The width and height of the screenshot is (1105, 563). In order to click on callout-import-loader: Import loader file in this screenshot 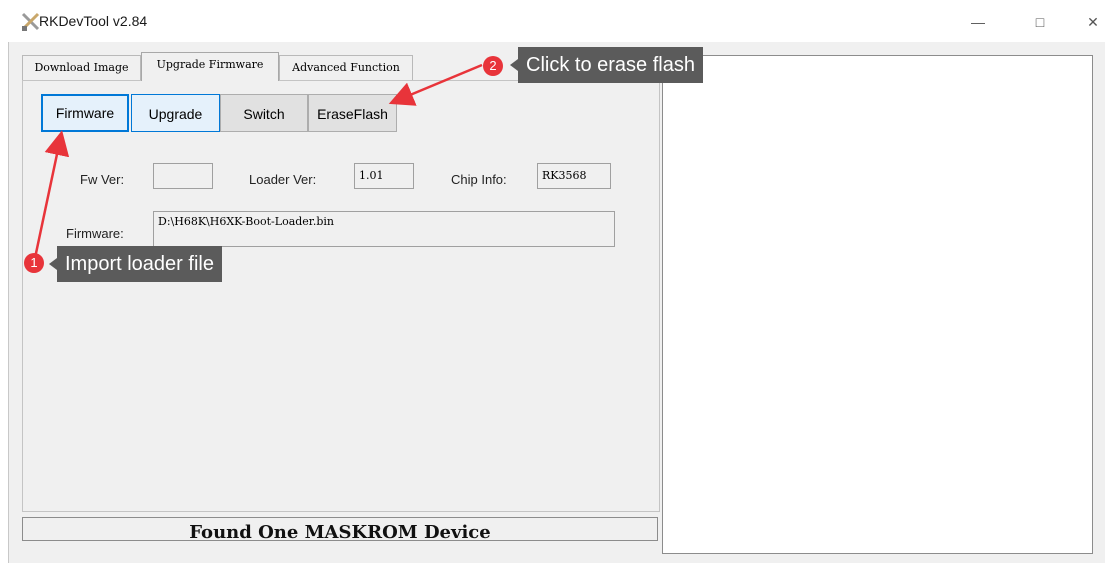, I will do `click(135, 264)`.